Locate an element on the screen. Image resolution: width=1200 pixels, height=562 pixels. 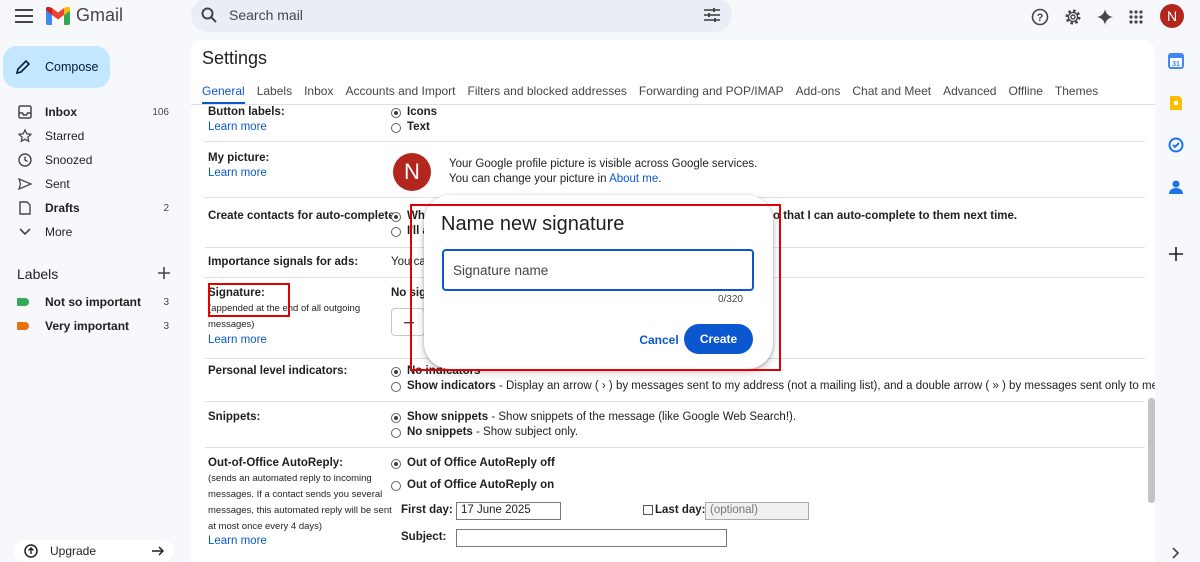
radio-show-indicators is located at coordinates (396, 387).